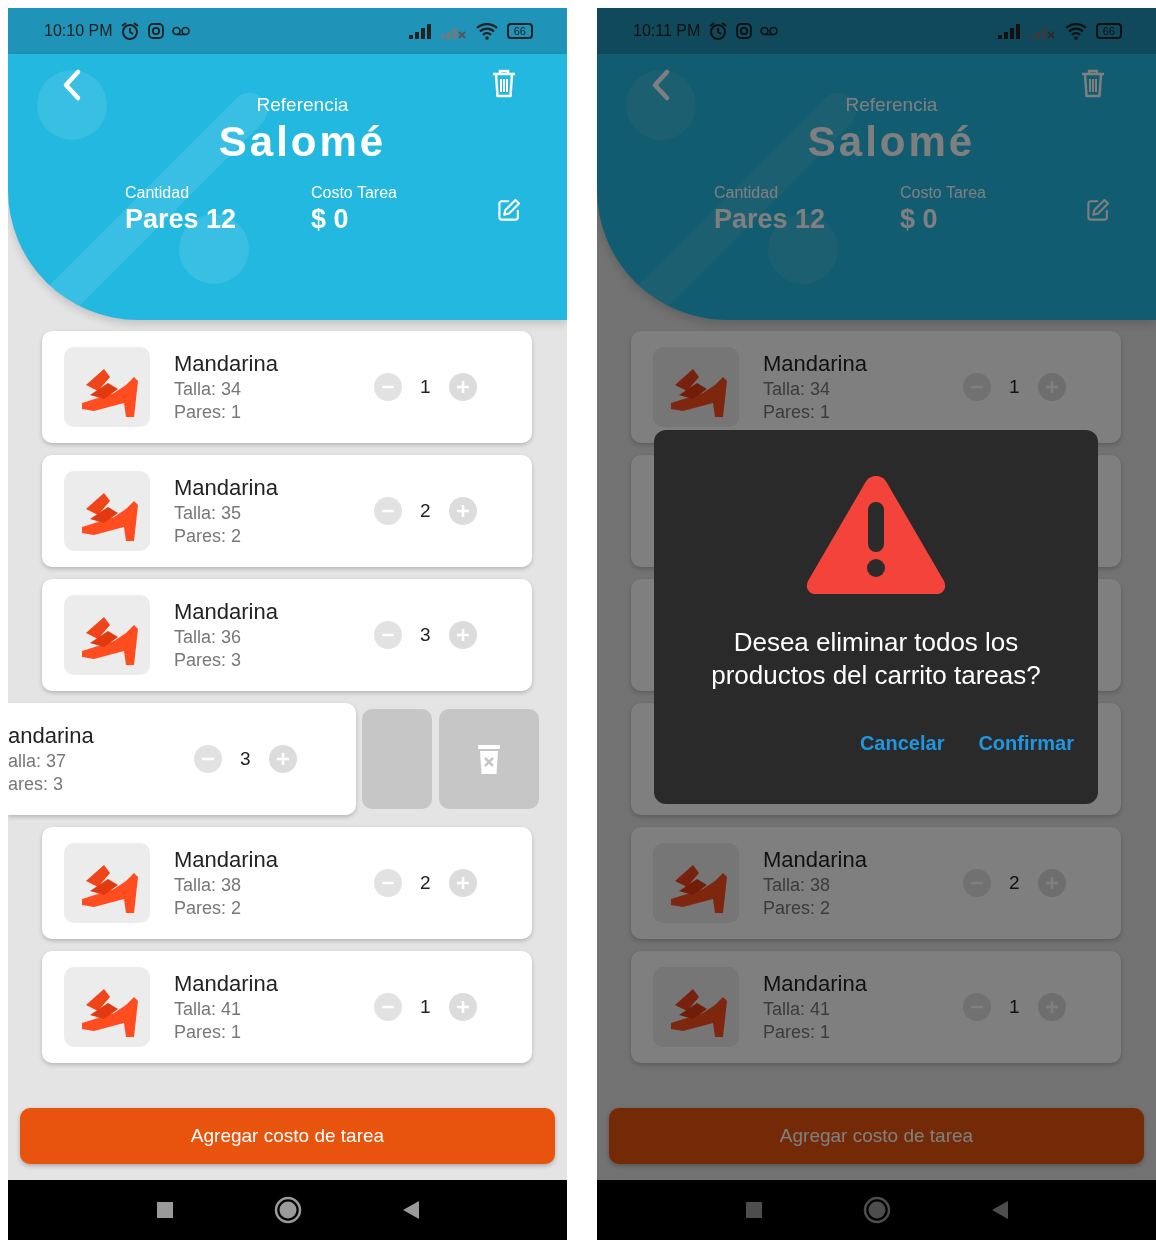 The image size is (1156, 1240). What do you see at coordinates (164, 1210) in the screenshot?
I see `recents-icon` at bounding box center [164, 1210].